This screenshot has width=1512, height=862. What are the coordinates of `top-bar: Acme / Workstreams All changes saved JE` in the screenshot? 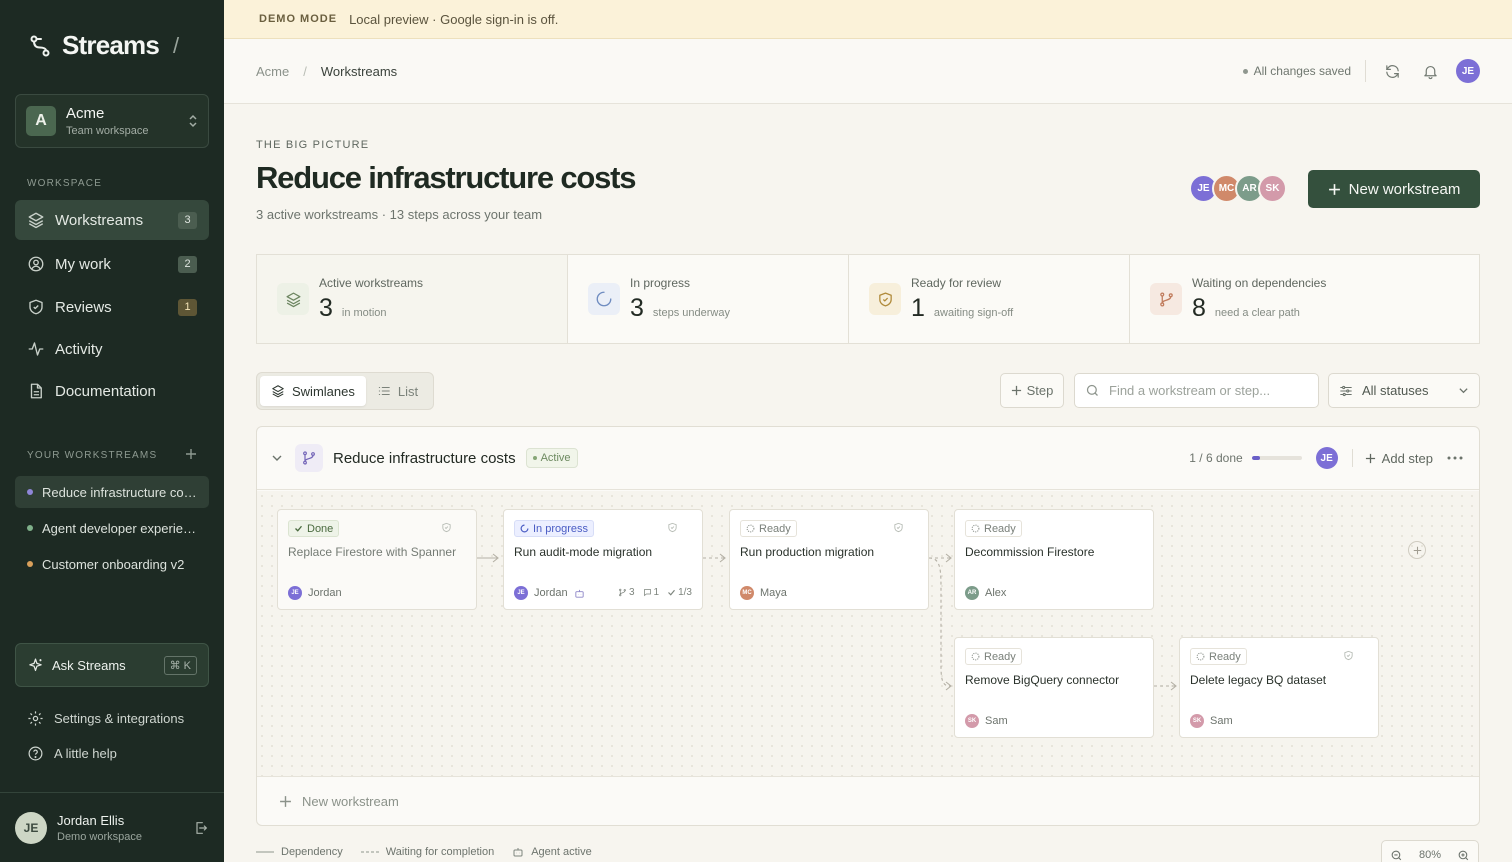 It's located at (868, 71).